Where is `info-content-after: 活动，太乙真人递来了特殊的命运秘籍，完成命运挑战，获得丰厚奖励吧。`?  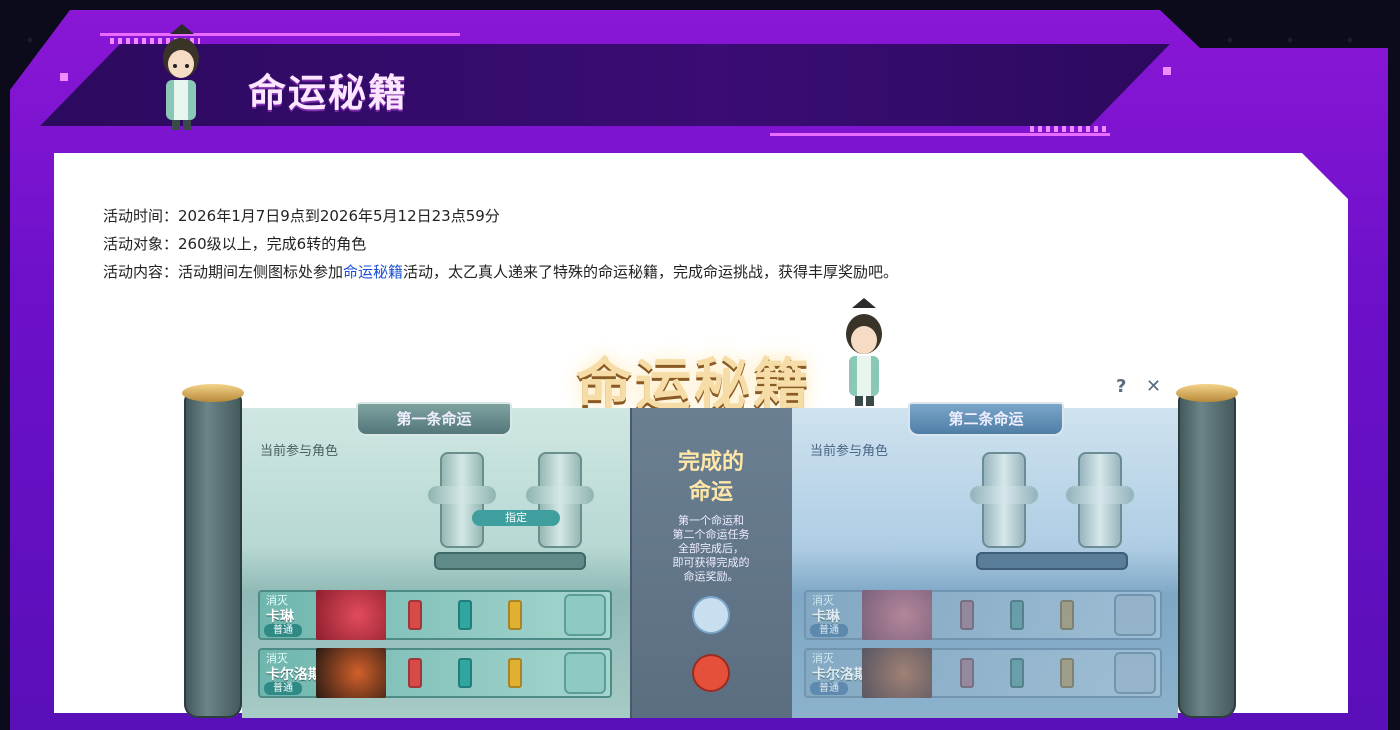 info-content-after: 活动，太乙真人递来了特殊的命运秘籍，完成命运挑战，获得丰厚奖励吧。 is located at coordinates (651, 272).